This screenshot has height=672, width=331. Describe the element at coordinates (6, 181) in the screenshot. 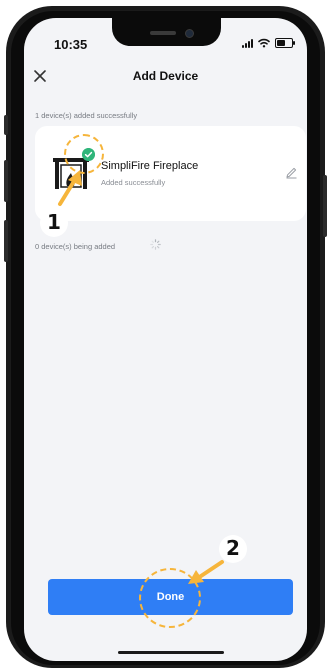

I see `volume-up-button` at that location.